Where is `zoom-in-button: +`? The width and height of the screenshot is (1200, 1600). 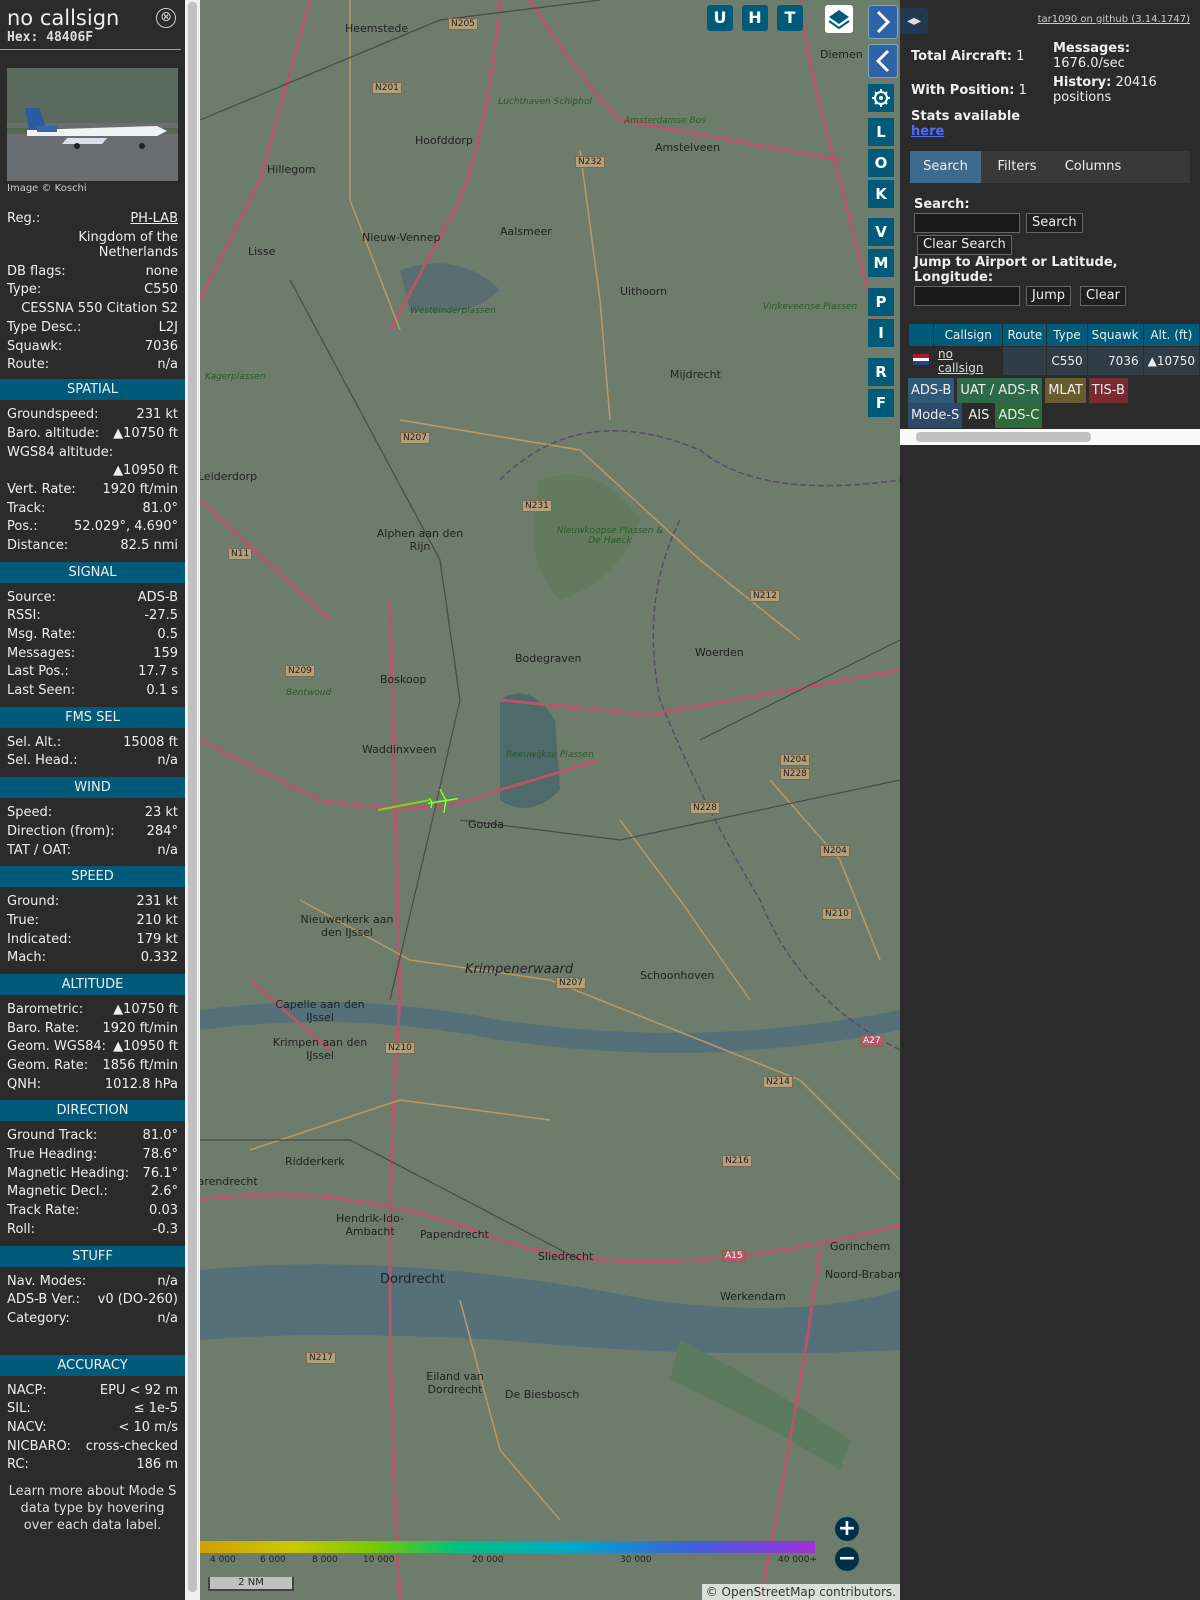
zoom-in-button: + is located at coordinates (847, 1529).